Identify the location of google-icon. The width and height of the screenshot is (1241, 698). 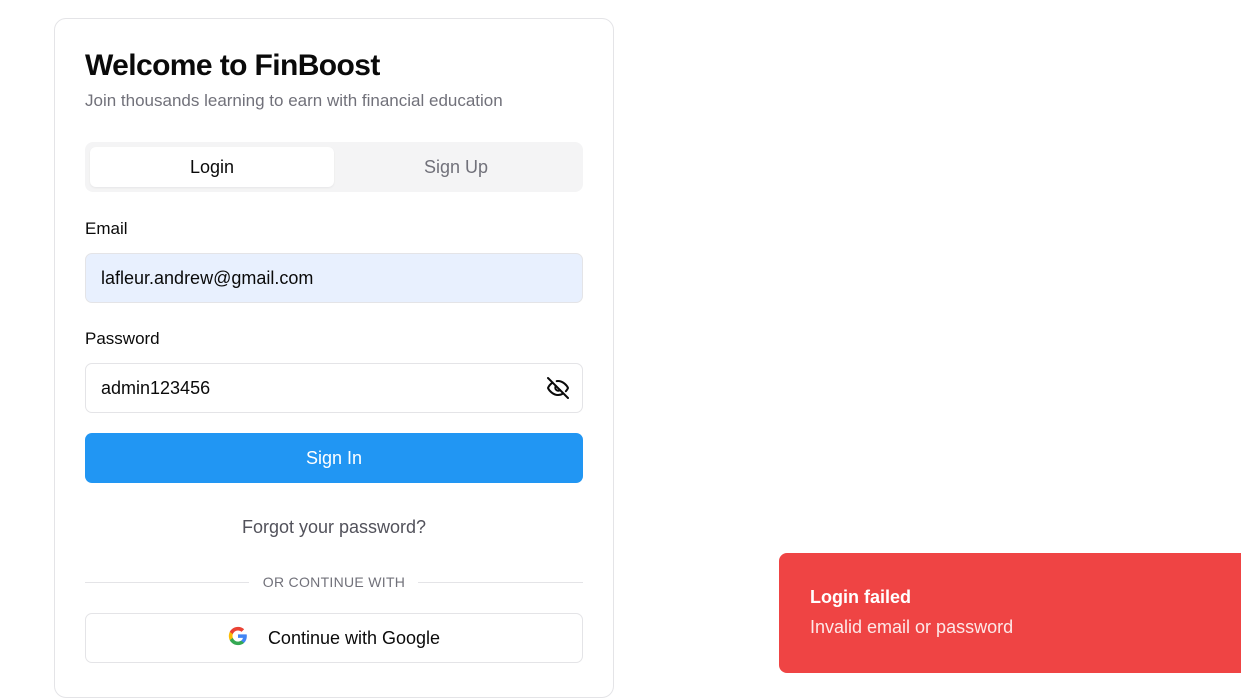
(238, 638).